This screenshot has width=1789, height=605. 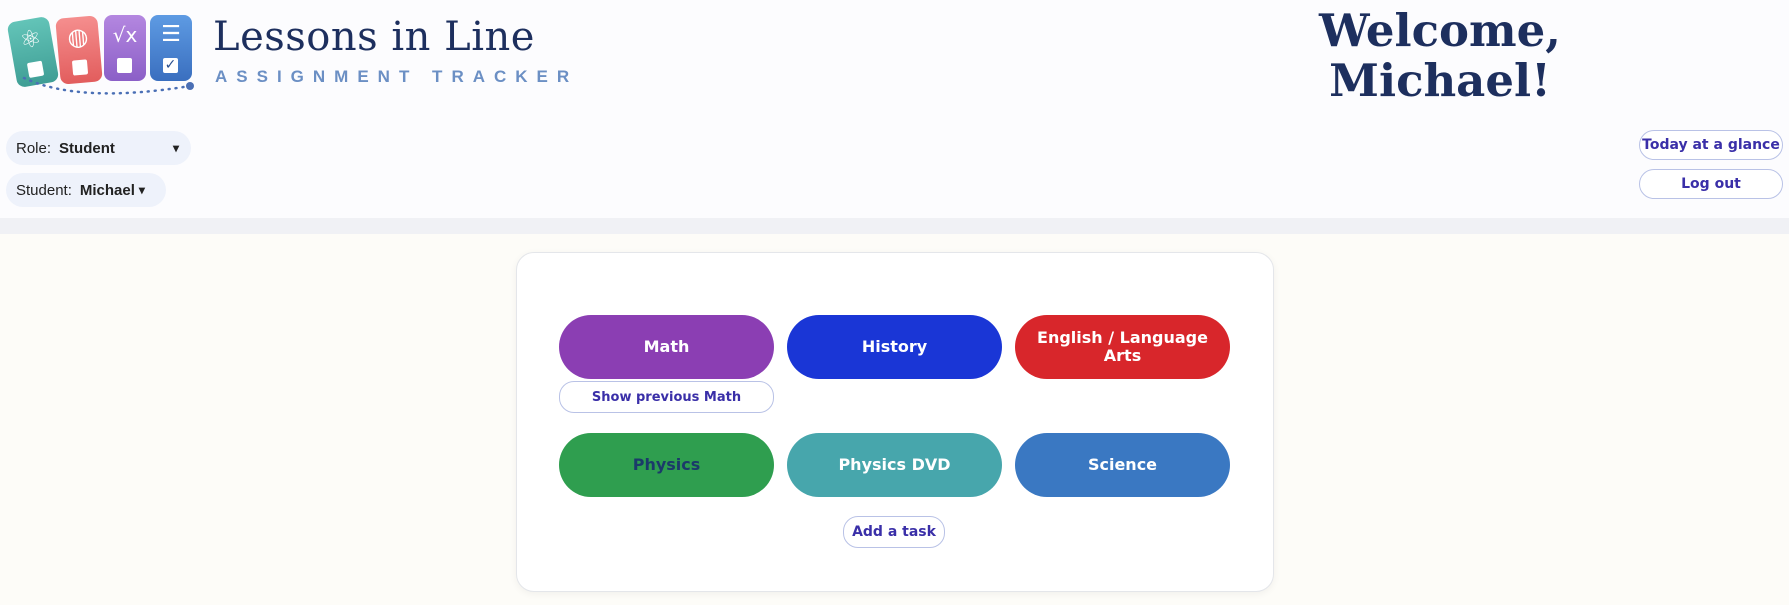 What do you see at coordinates (397, 76) in the screenshot?
I see `app-subtitle: ASSIGNMENT TRACKER` at bounding box center [397, 76].